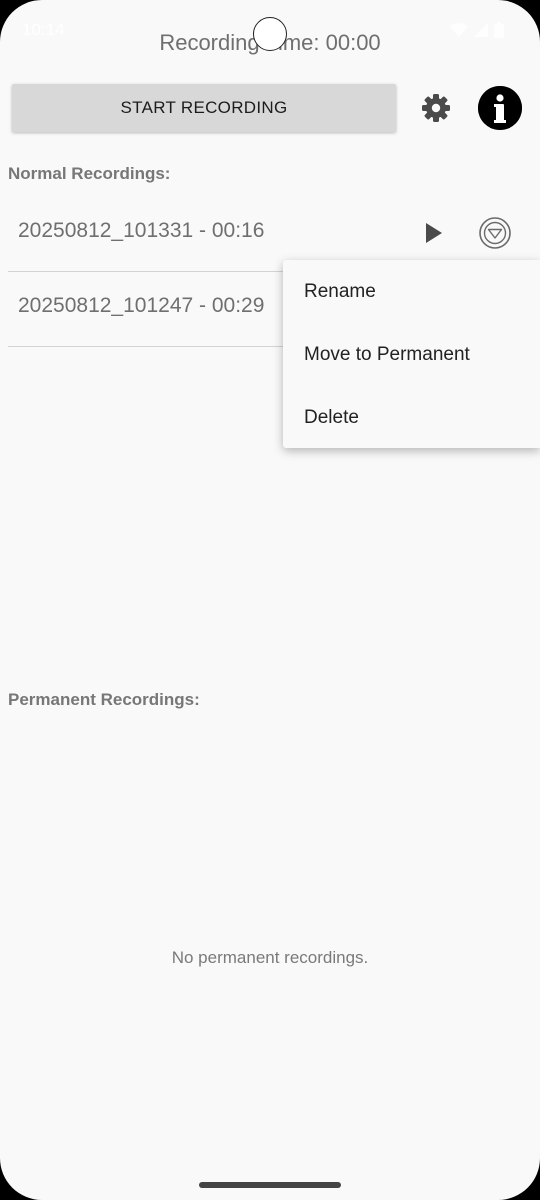 This screenshot has width=540, height=1200. I want to click on gear-icon, so click(436, 108).